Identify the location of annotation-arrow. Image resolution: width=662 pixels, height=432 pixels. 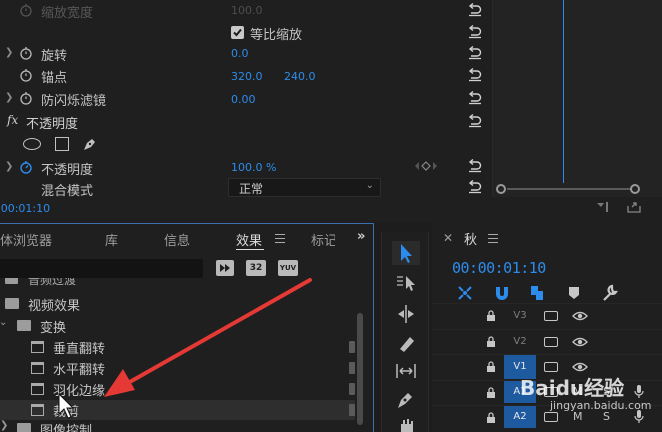
(185, 348).